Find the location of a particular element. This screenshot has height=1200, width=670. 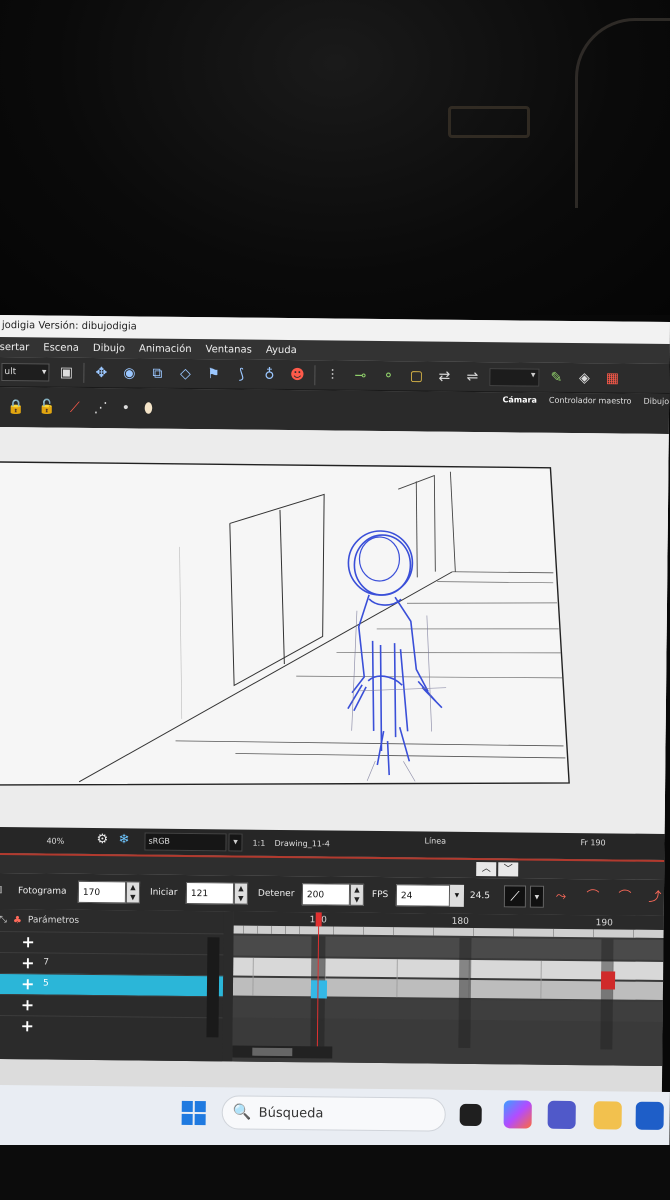

snowflake-icon: ❄ is located at coordinates (123, 839).